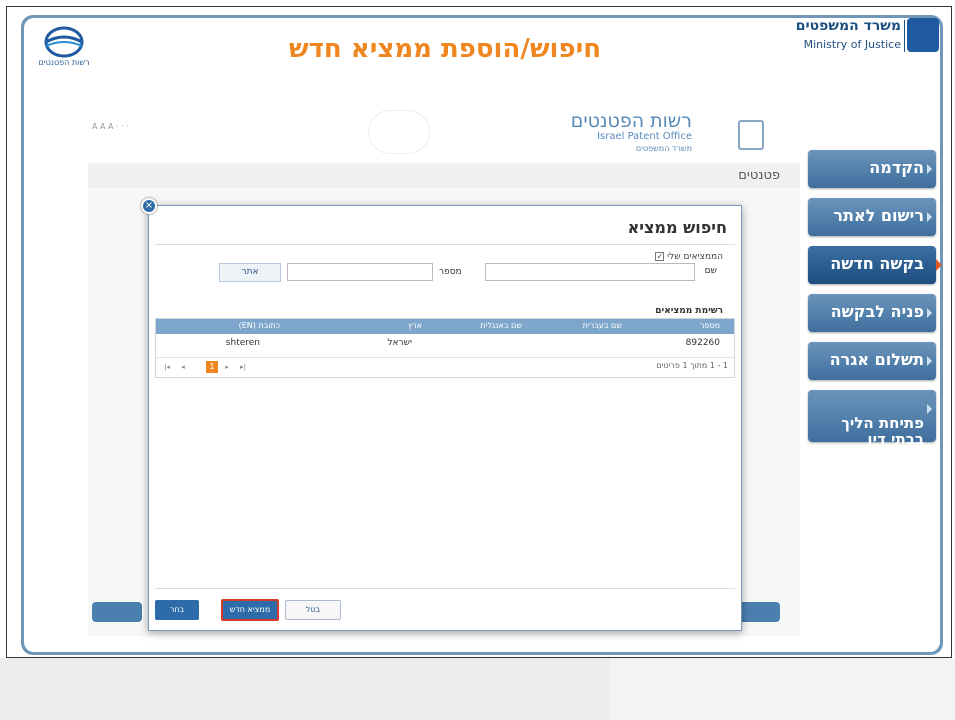 This screenshot has height=720, width=955. I want to click on close-icon: ×, so click(149, 206).